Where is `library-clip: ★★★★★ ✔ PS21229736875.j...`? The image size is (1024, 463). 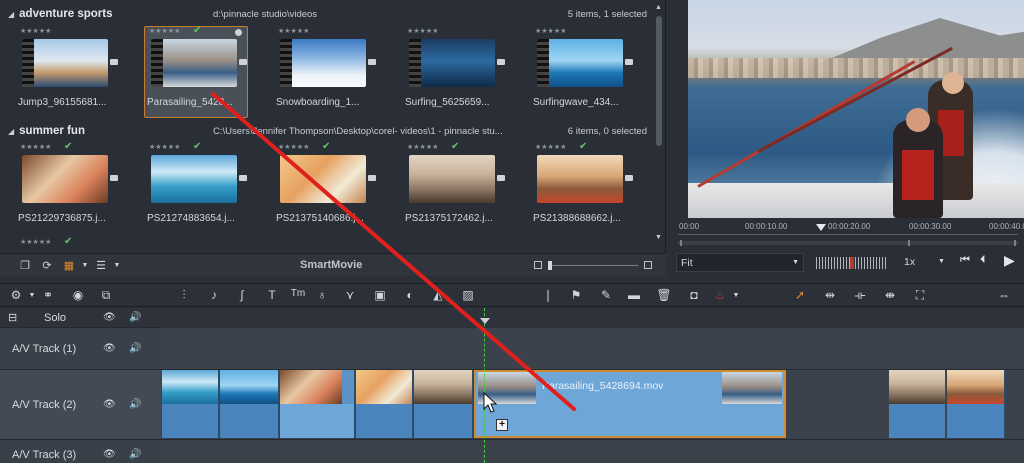
library-clip: ★★★★★ ✔ PS21229736875.j... is located at coordinates (68, 189).